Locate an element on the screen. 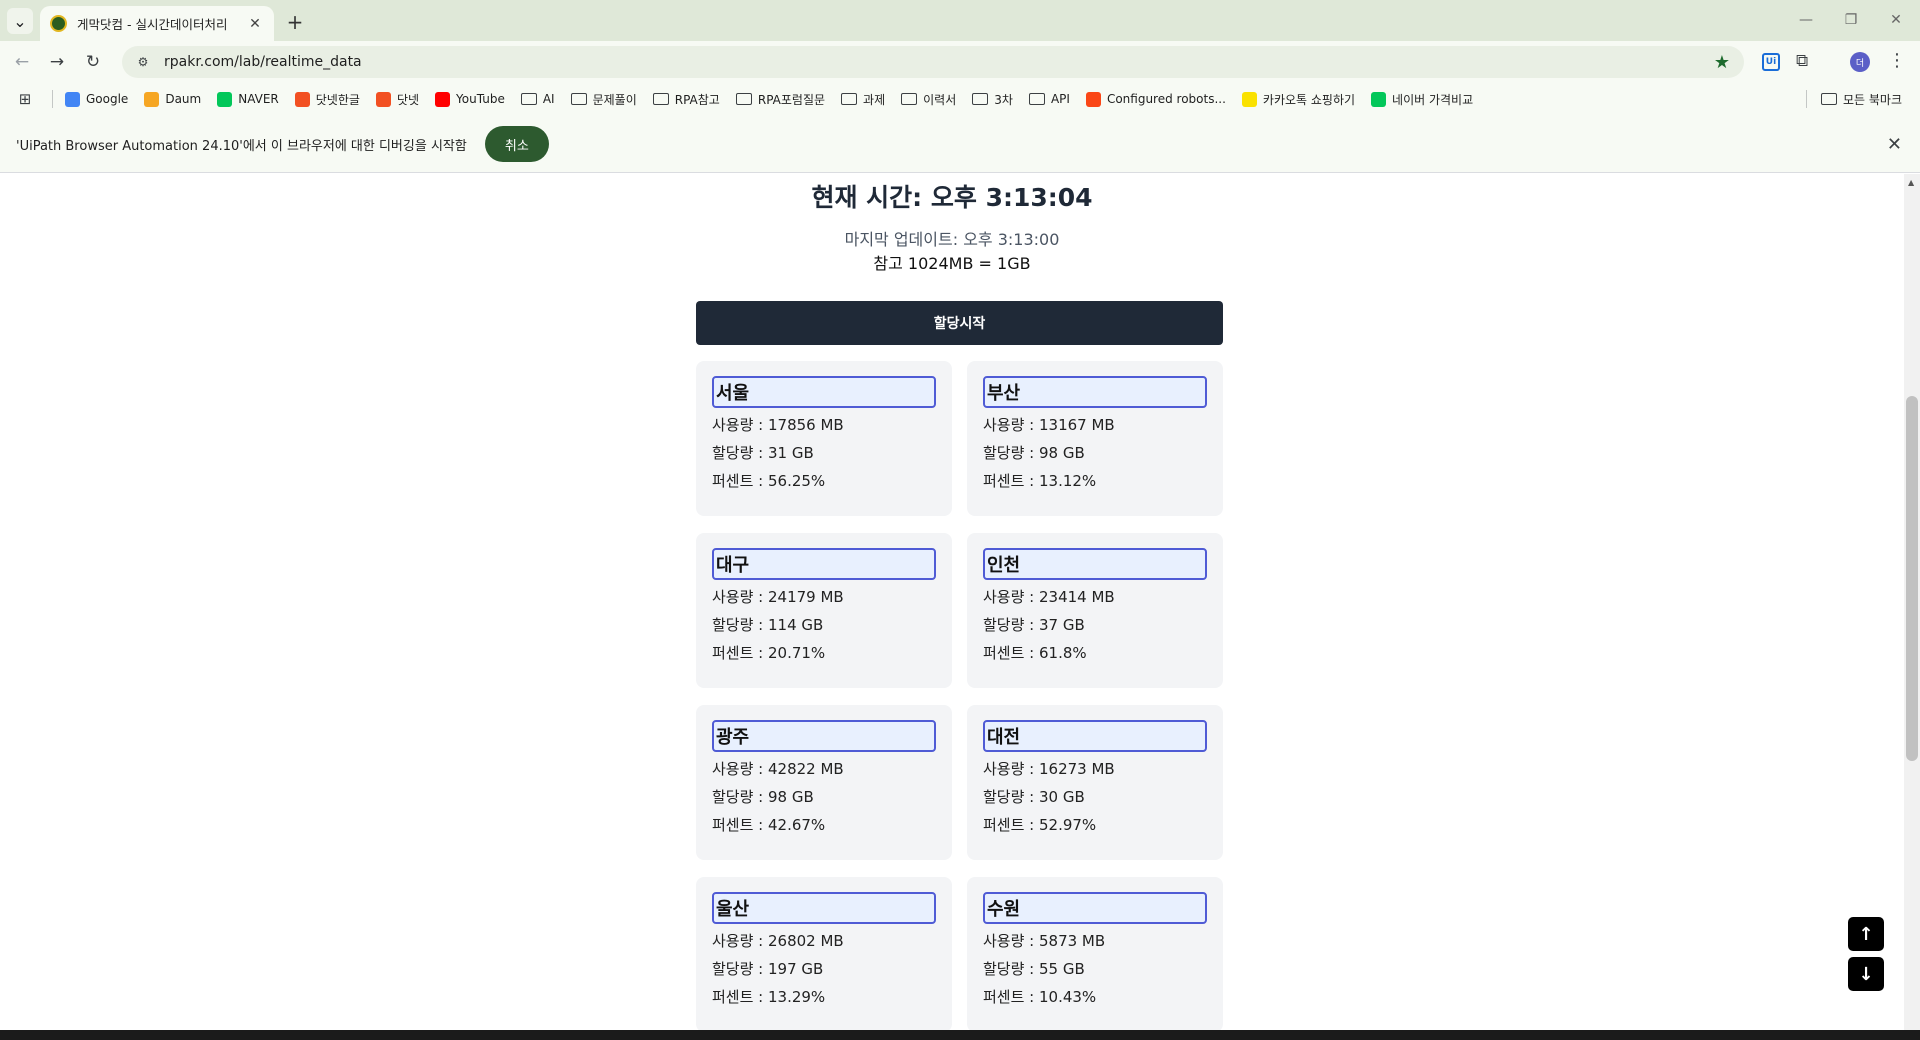 The width and height of the screenshot is (1920, 1040). extensions-puzzle-icon: ⧉ is located at coordinates (1802, 61).